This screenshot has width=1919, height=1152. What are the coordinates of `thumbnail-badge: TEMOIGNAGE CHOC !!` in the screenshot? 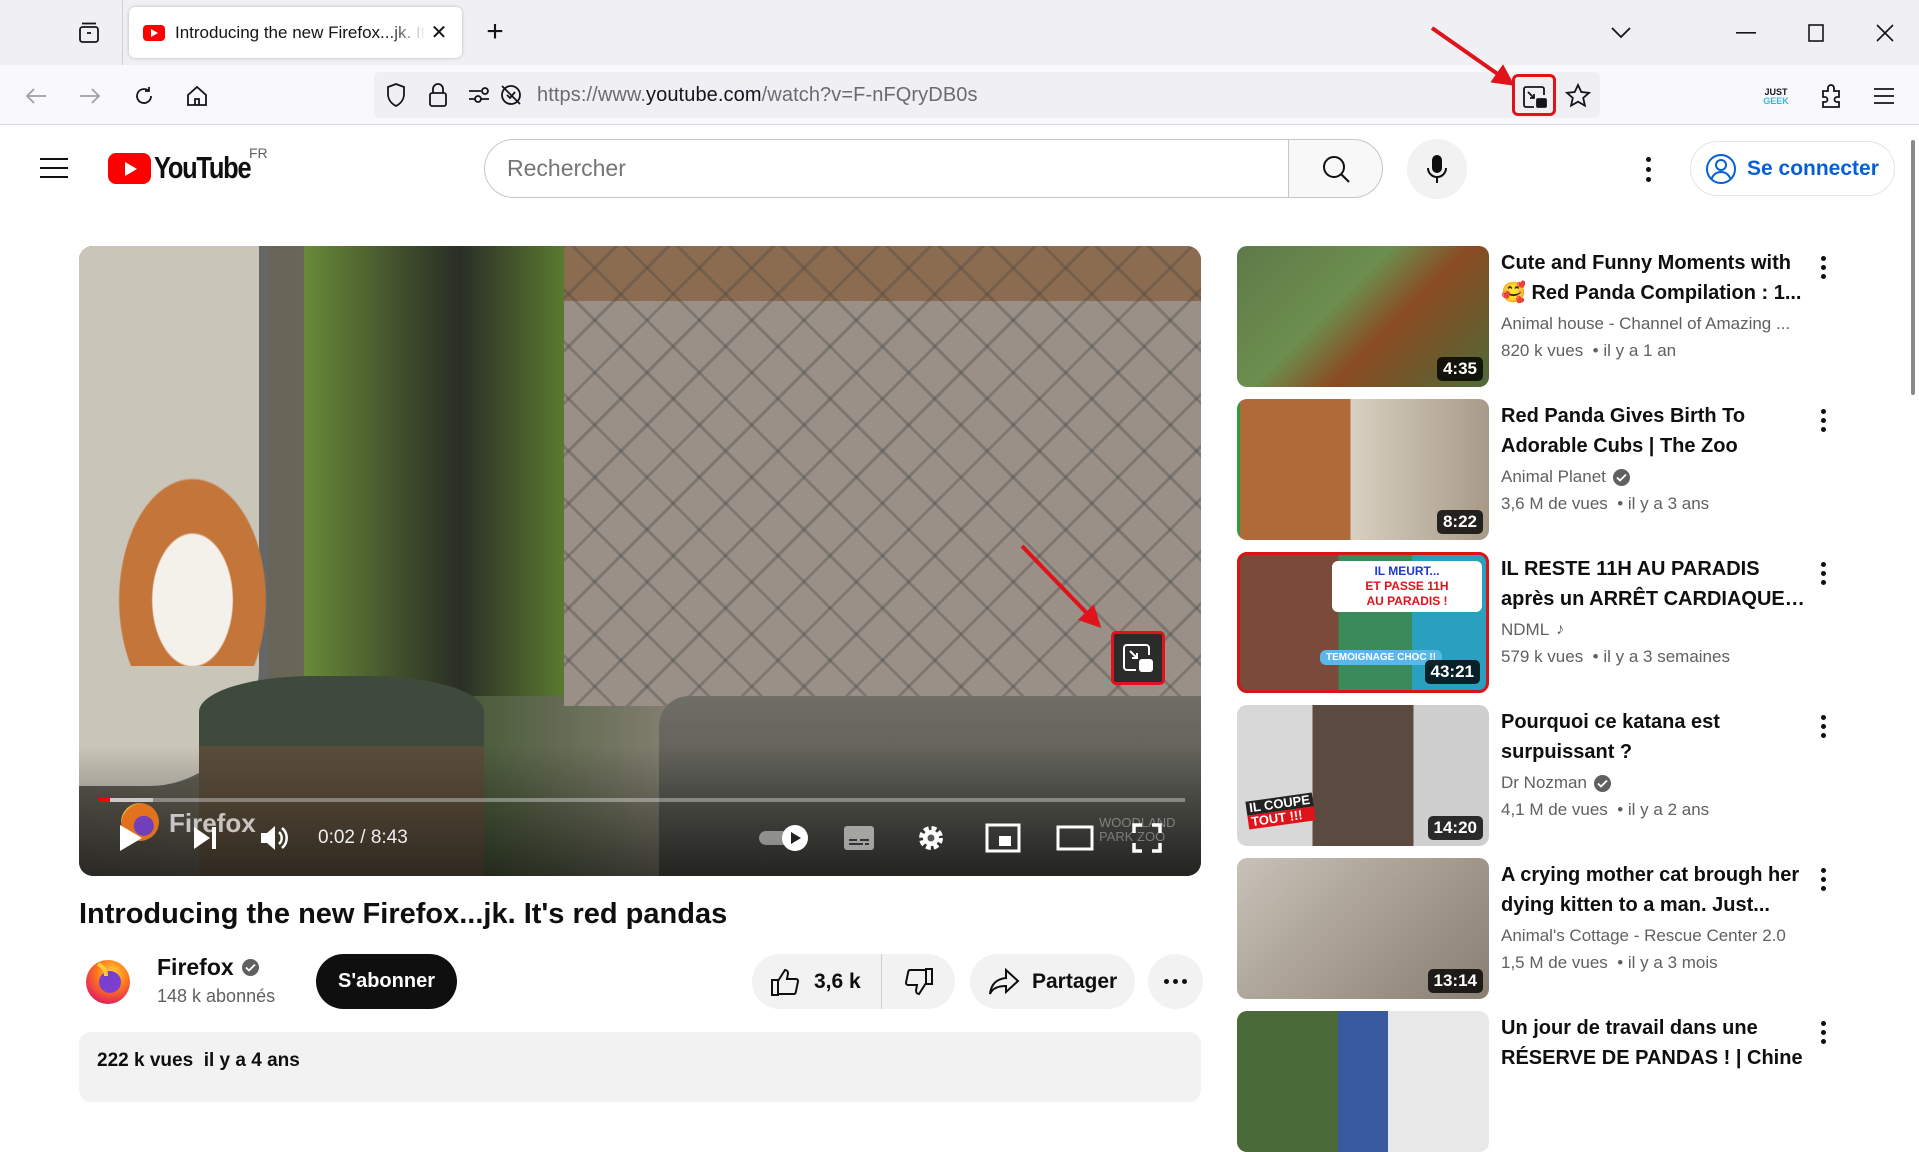 It's located at (1381, 657).